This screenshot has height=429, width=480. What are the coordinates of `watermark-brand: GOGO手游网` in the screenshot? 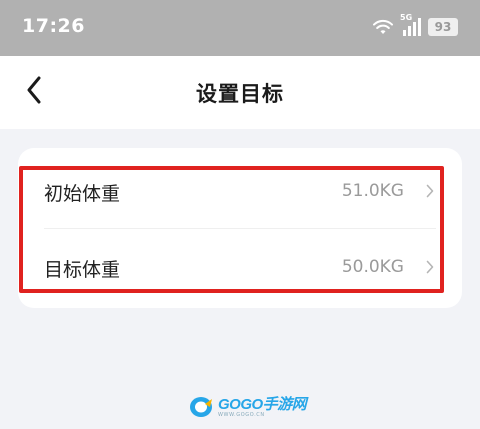 It's located at (262, 404).